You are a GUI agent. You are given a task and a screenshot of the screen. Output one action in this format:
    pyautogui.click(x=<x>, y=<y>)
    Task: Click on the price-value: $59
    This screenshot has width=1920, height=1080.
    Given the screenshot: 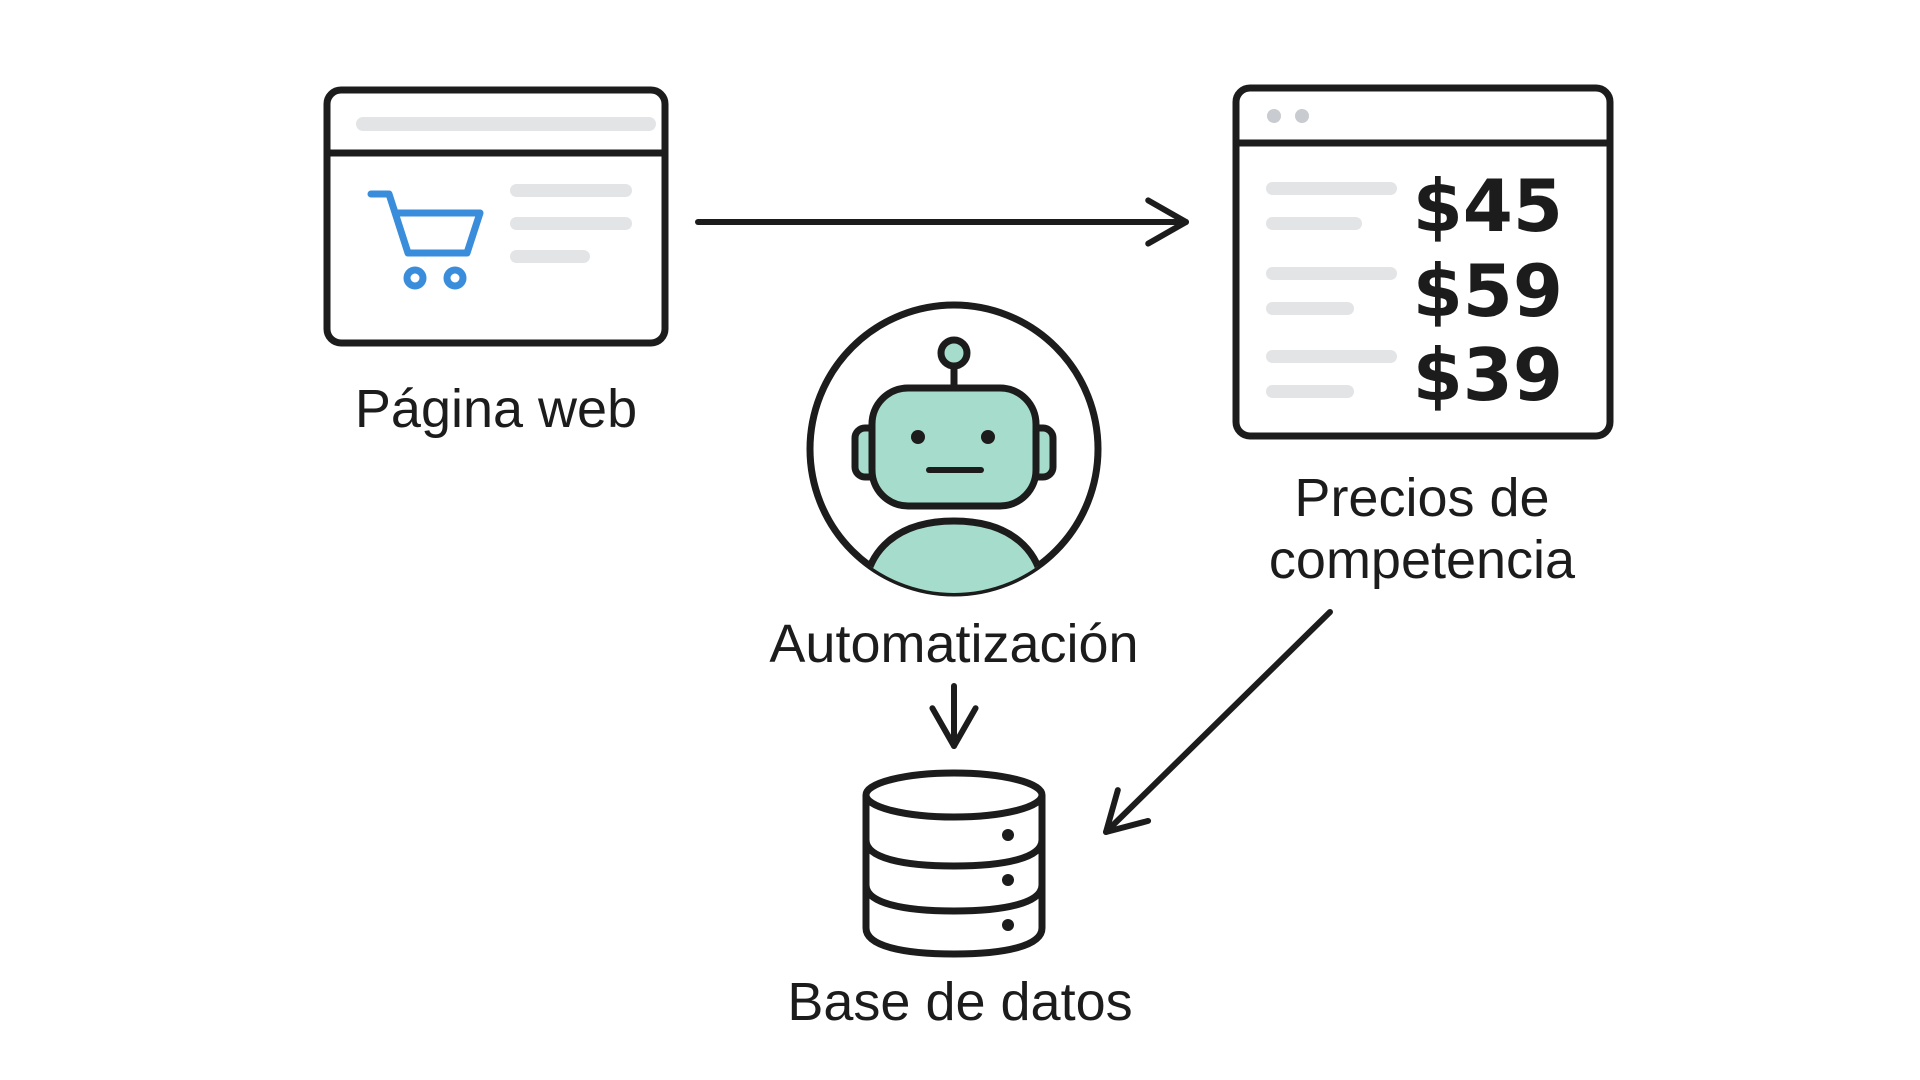 What is the action you would take?
    pyautogui.click(x=1488, y=291)
    